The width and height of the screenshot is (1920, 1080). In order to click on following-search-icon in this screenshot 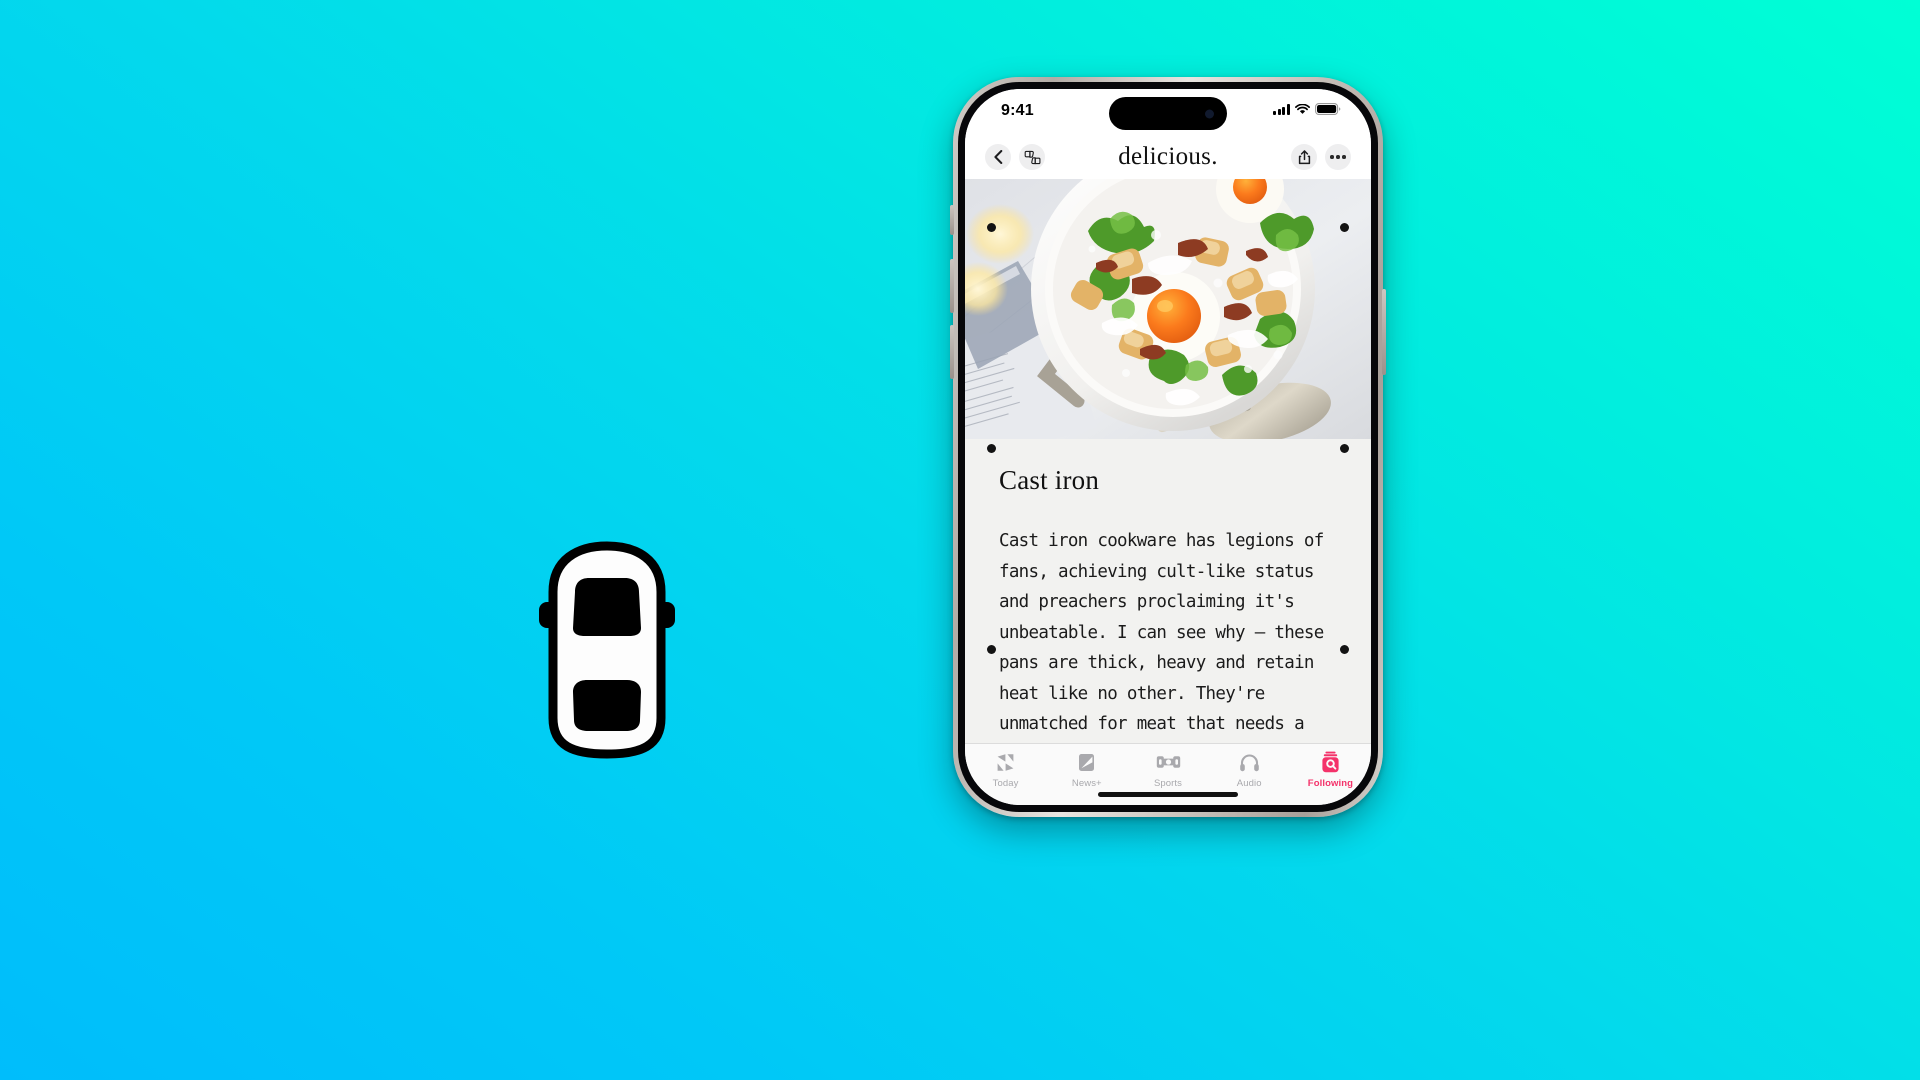, I will do `click(1330, 762)`.